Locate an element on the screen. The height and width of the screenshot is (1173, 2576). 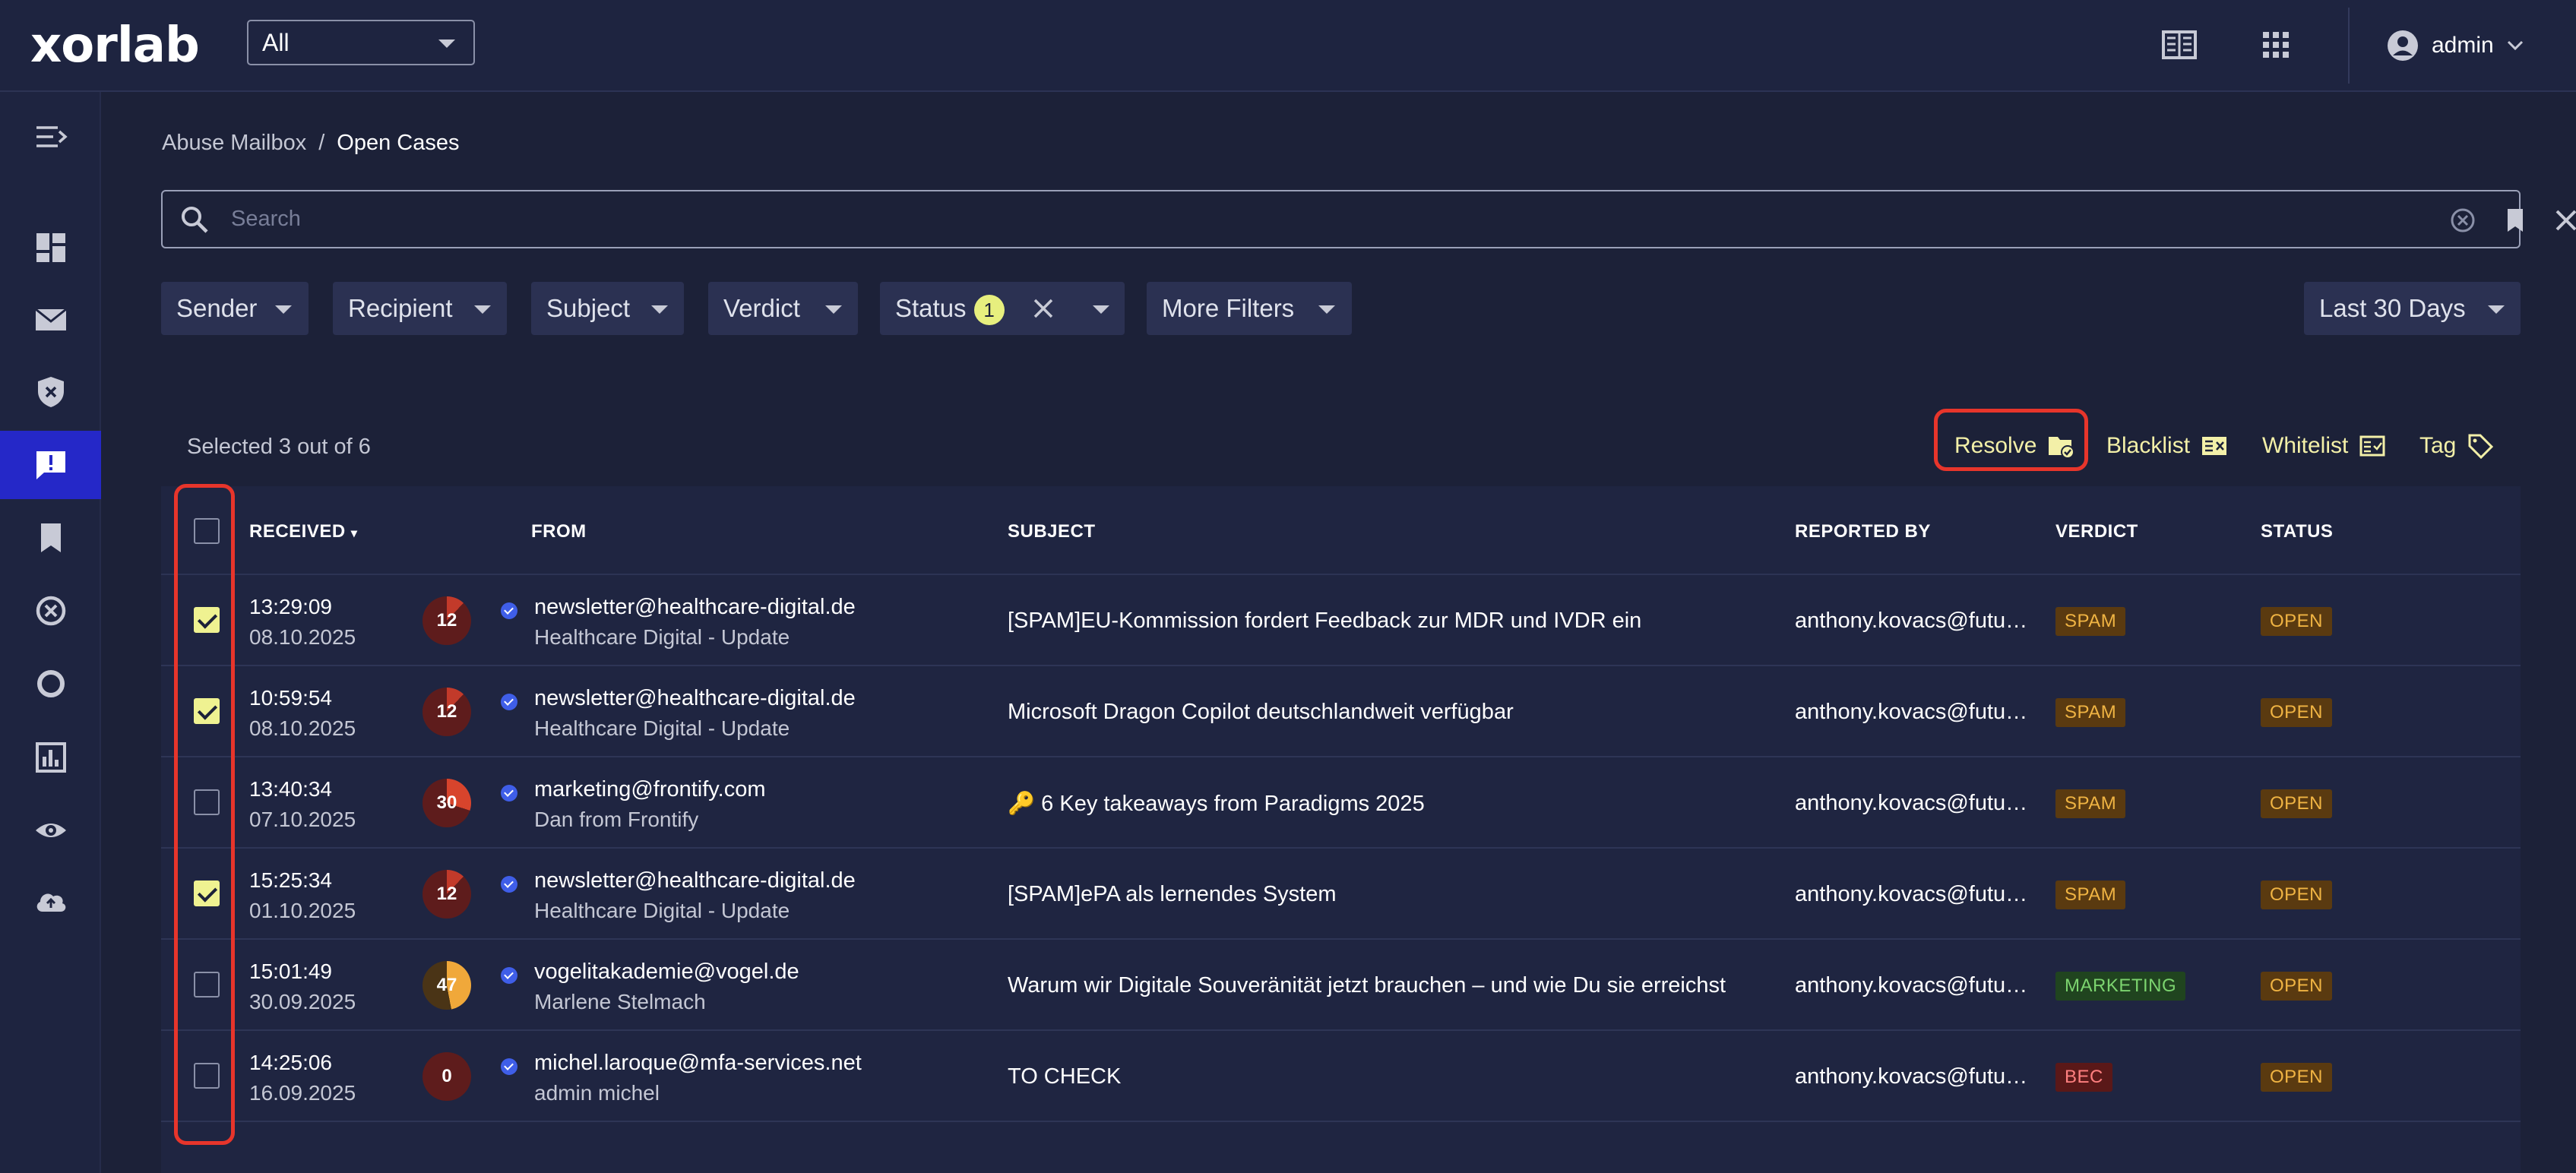
sidebar-item-monitor is located at coordinates (51, 831).